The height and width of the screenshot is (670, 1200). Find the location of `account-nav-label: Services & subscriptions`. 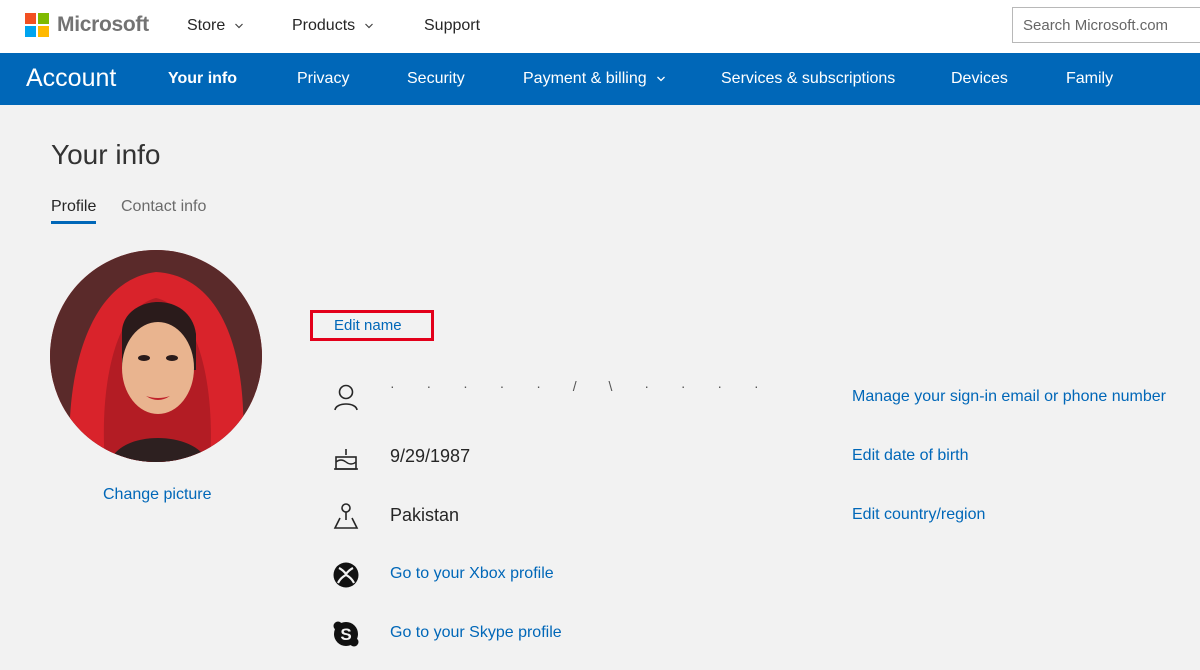

account-nav-label: Services & subscriptions is located at coordinates (808, 78).